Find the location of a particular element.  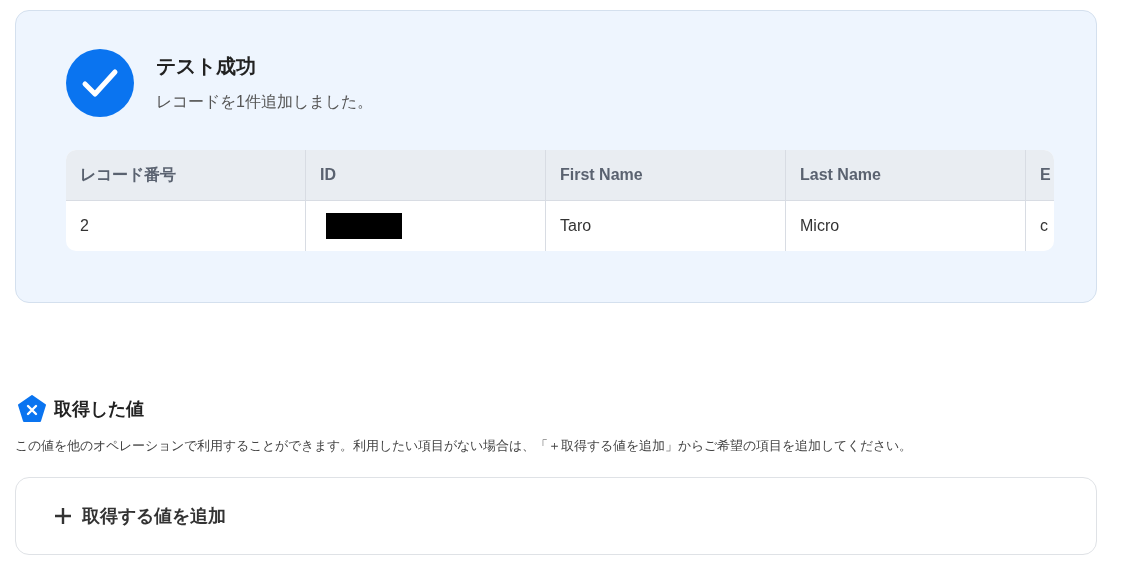

column-header: E is located at coordinates (1040, 175).